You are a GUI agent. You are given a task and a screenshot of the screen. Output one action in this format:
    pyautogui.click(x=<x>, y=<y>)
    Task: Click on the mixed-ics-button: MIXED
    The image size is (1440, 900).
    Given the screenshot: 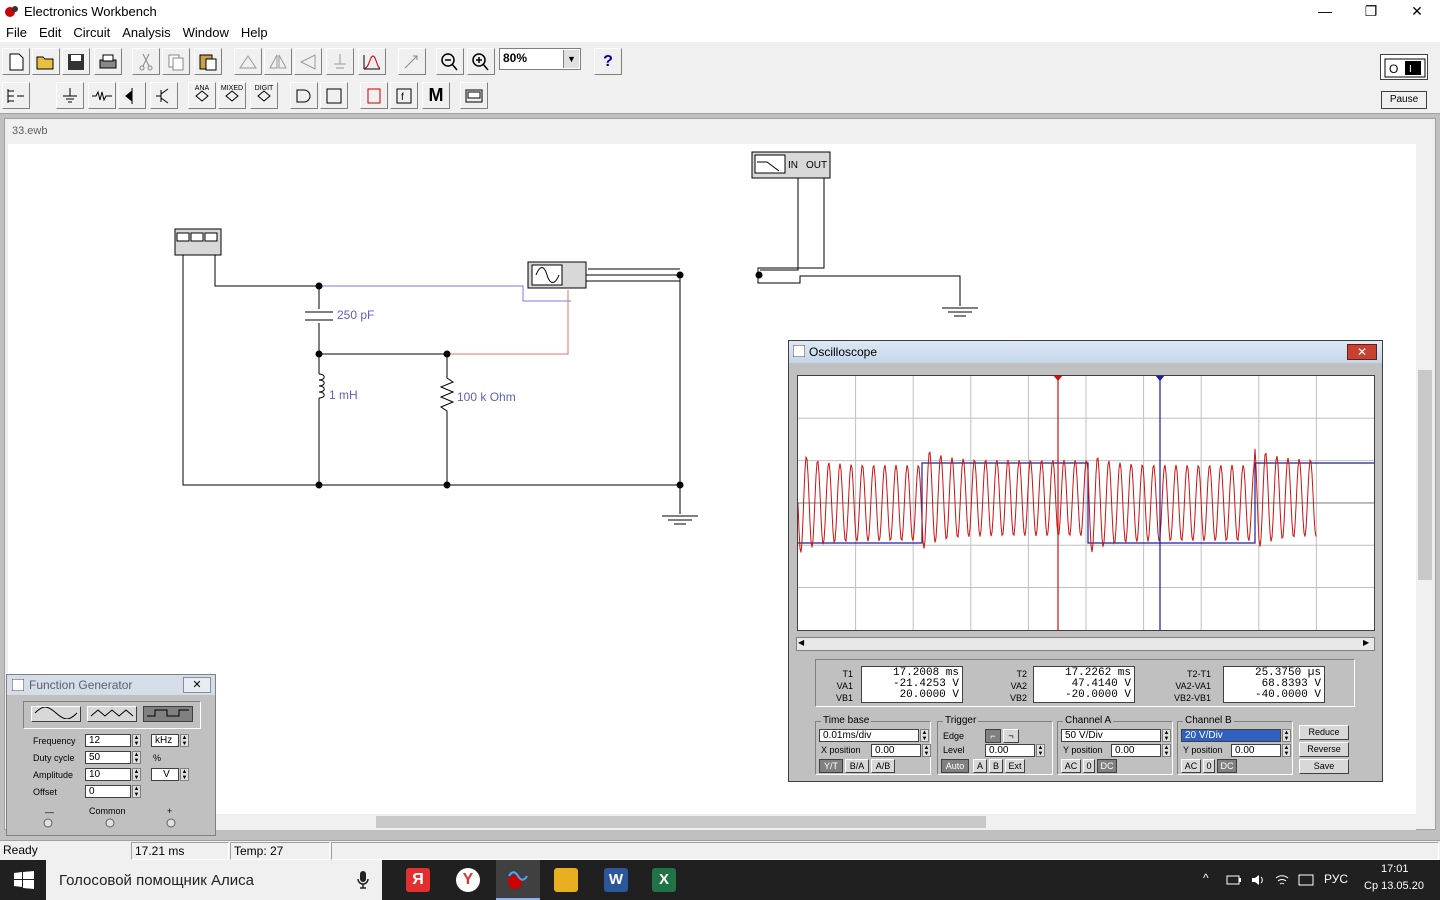 What is the action you would take?
    pyautogui.click(x=232, y=95)
    